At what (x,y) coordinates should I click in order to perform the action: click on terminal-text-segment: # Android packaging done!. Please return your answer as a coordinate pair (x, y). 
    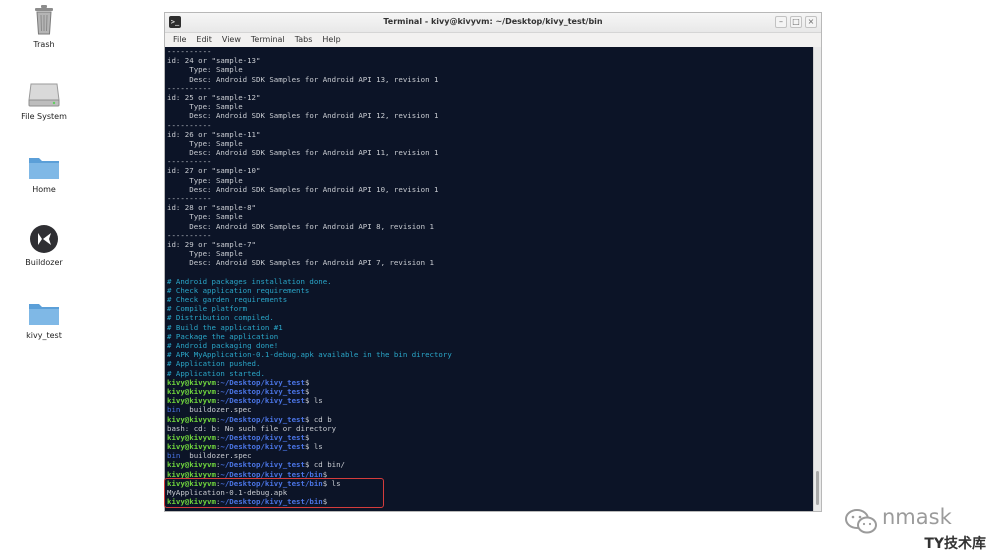
    Looking at the image, I should click on (223, 345).